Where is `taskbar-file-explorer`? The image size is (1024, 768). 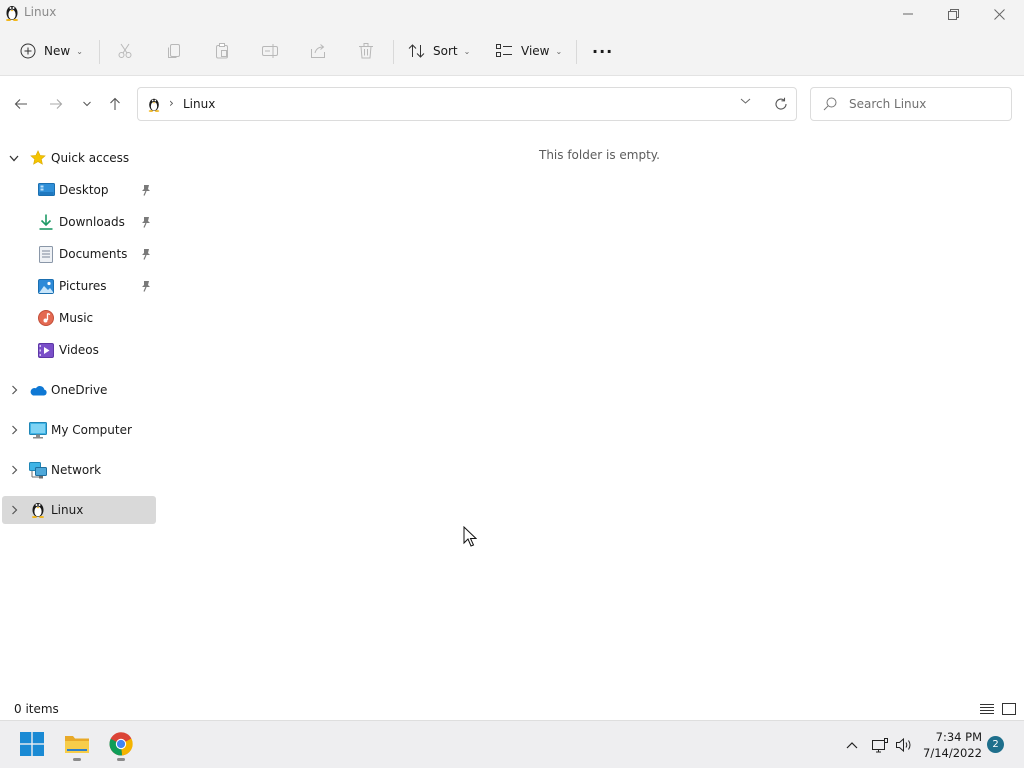 taskbar-file-explorer is located at coordinates (77, 744).